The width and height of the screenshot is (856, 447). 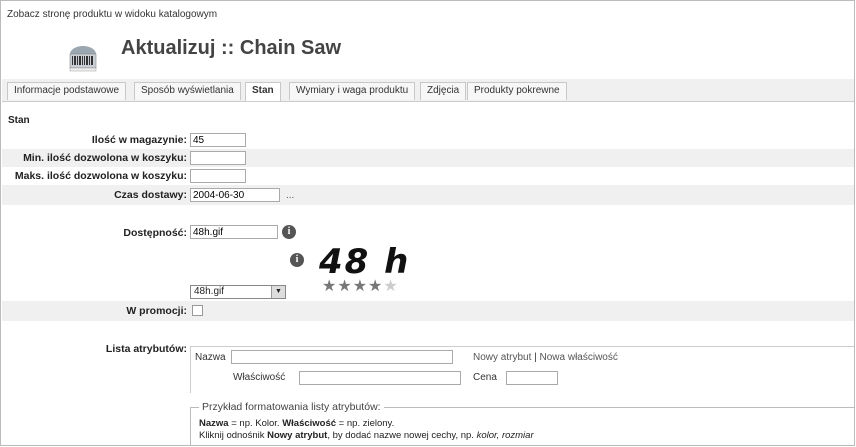 I want to click on availability-select-value: 48h.gif, so click(x=209, y=291).